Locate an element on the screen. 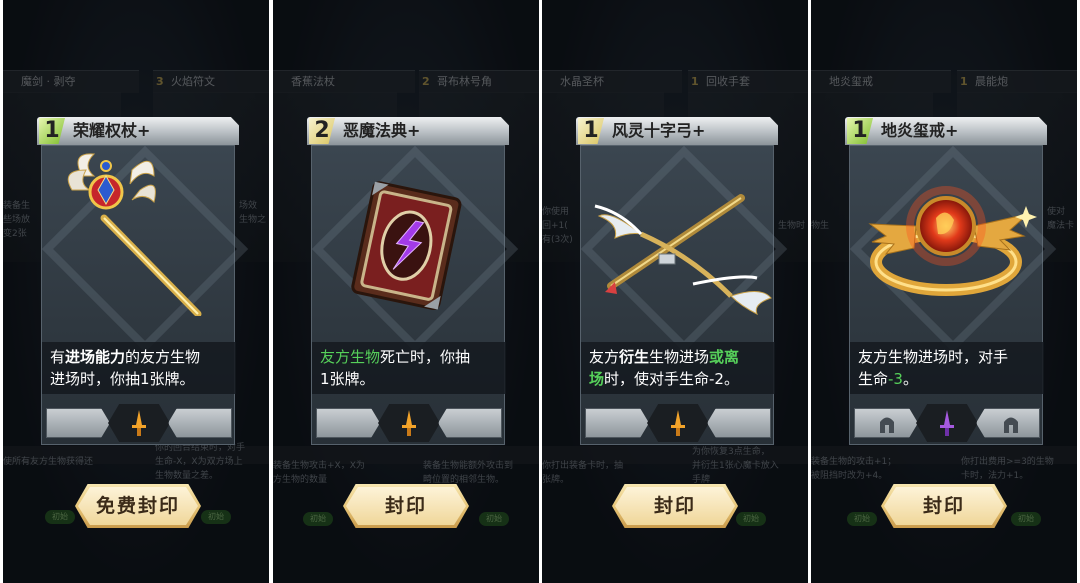  card-body: 有进场能力的友方生物 进场时，你抽1张牌。 is located at coordinates (145, 295).